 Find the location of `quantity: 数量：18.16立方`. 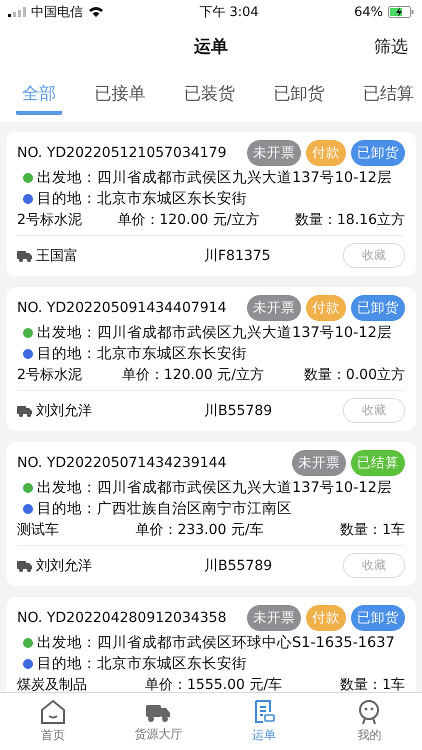

quantity: 数量：18.16立方 is located at coordinates (349, 220).